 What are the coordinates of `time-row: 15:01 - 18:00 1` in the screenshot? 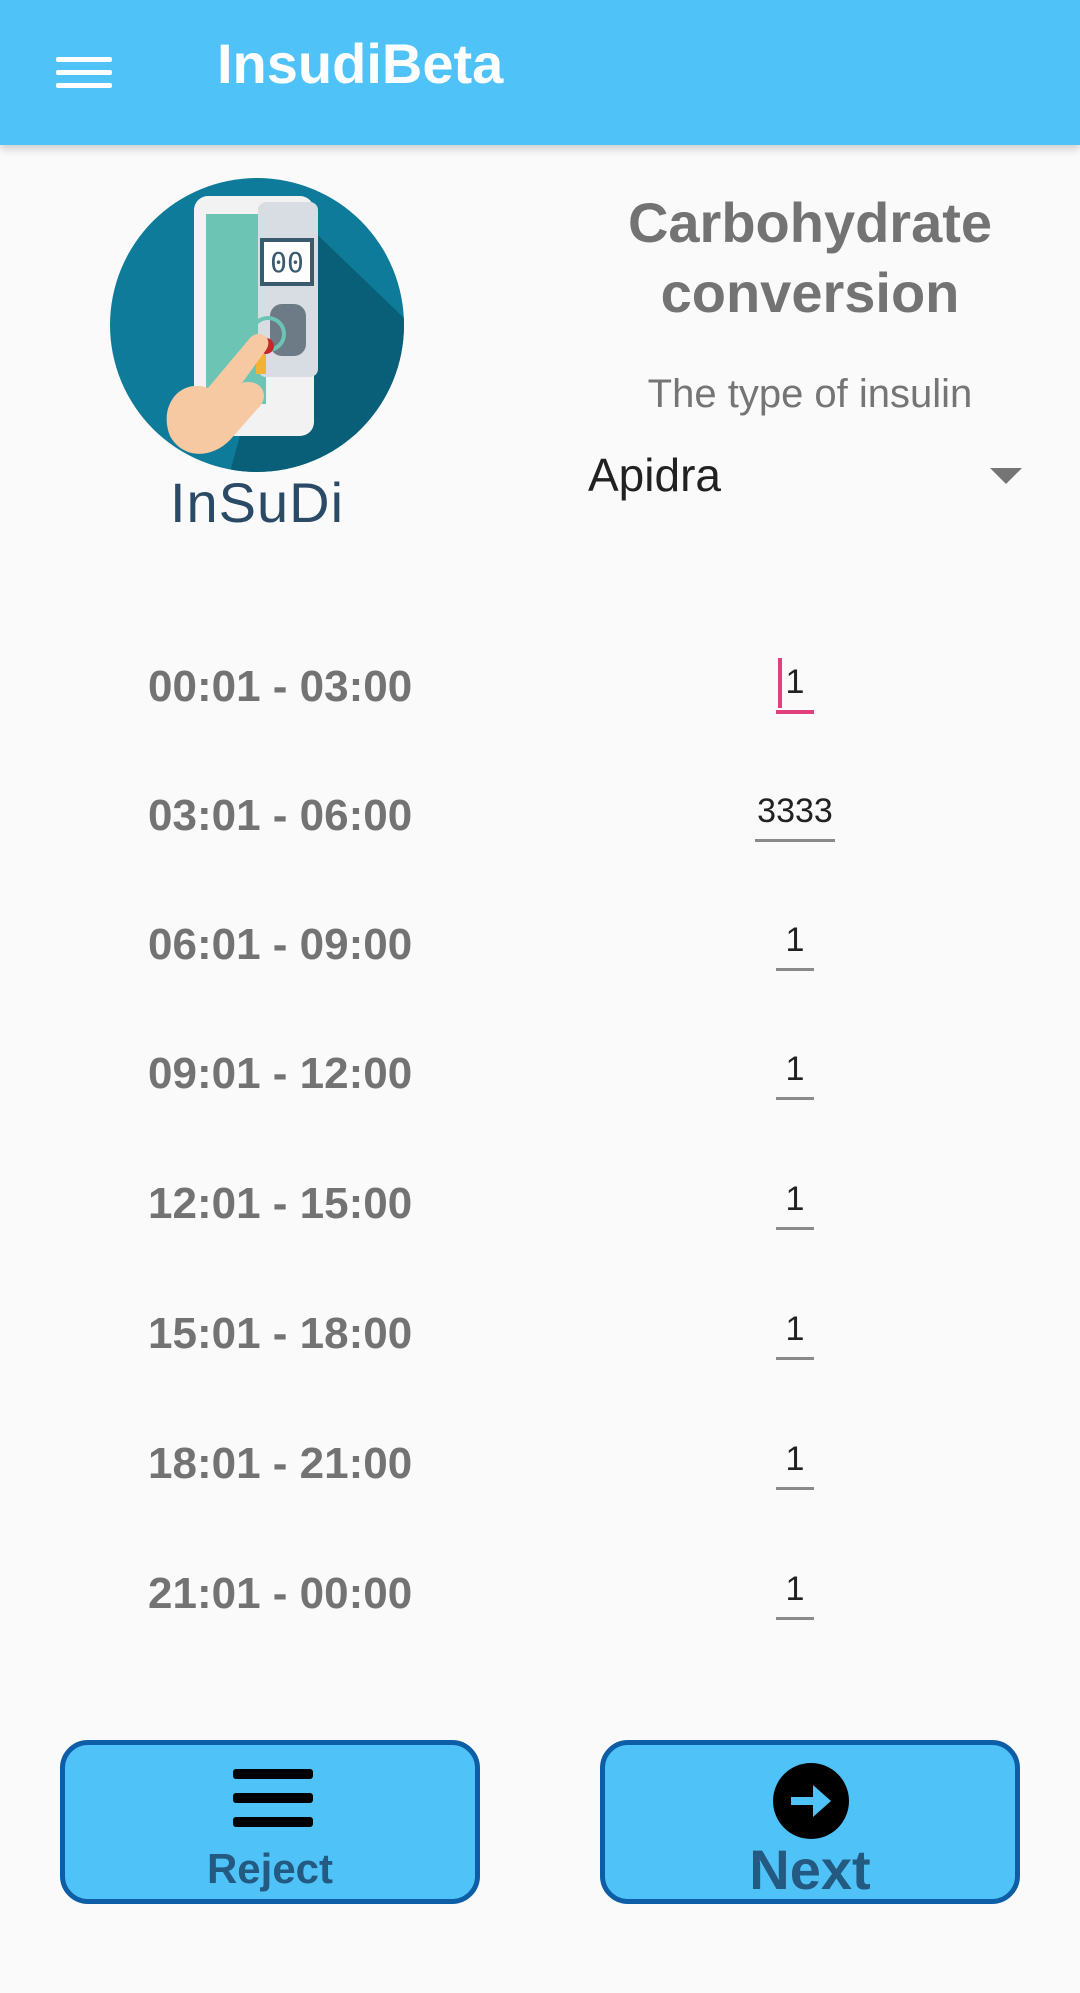 It's located at (540, 1338).